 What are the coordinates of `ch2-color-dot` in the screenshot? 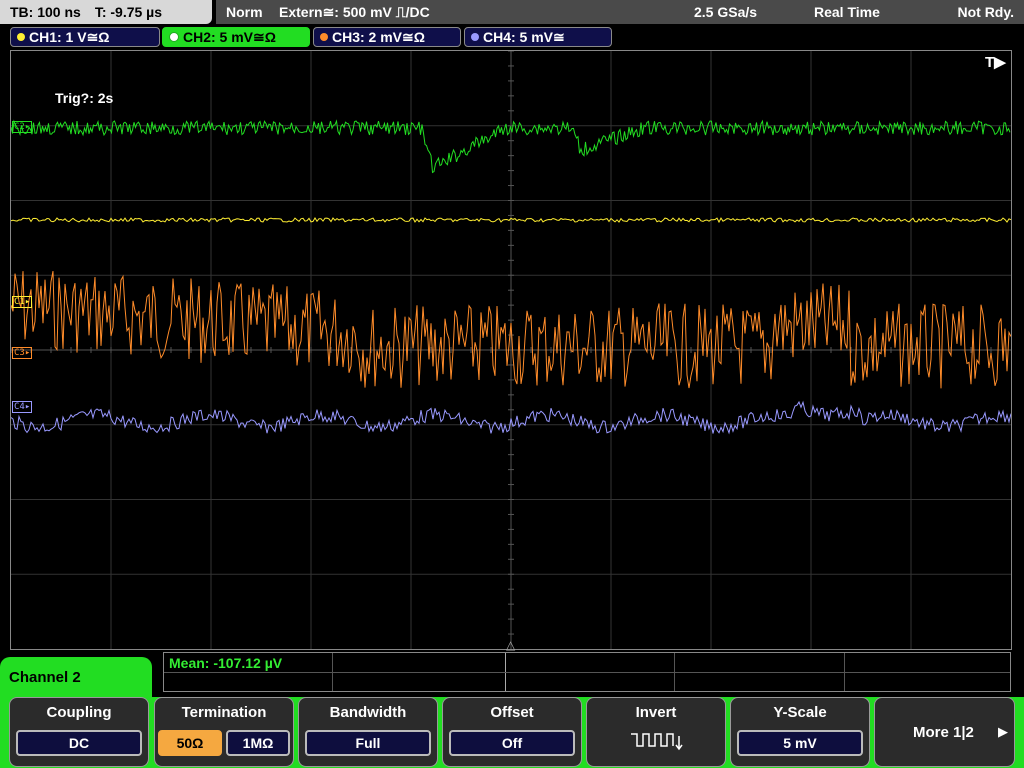 It's located at (174, 37).